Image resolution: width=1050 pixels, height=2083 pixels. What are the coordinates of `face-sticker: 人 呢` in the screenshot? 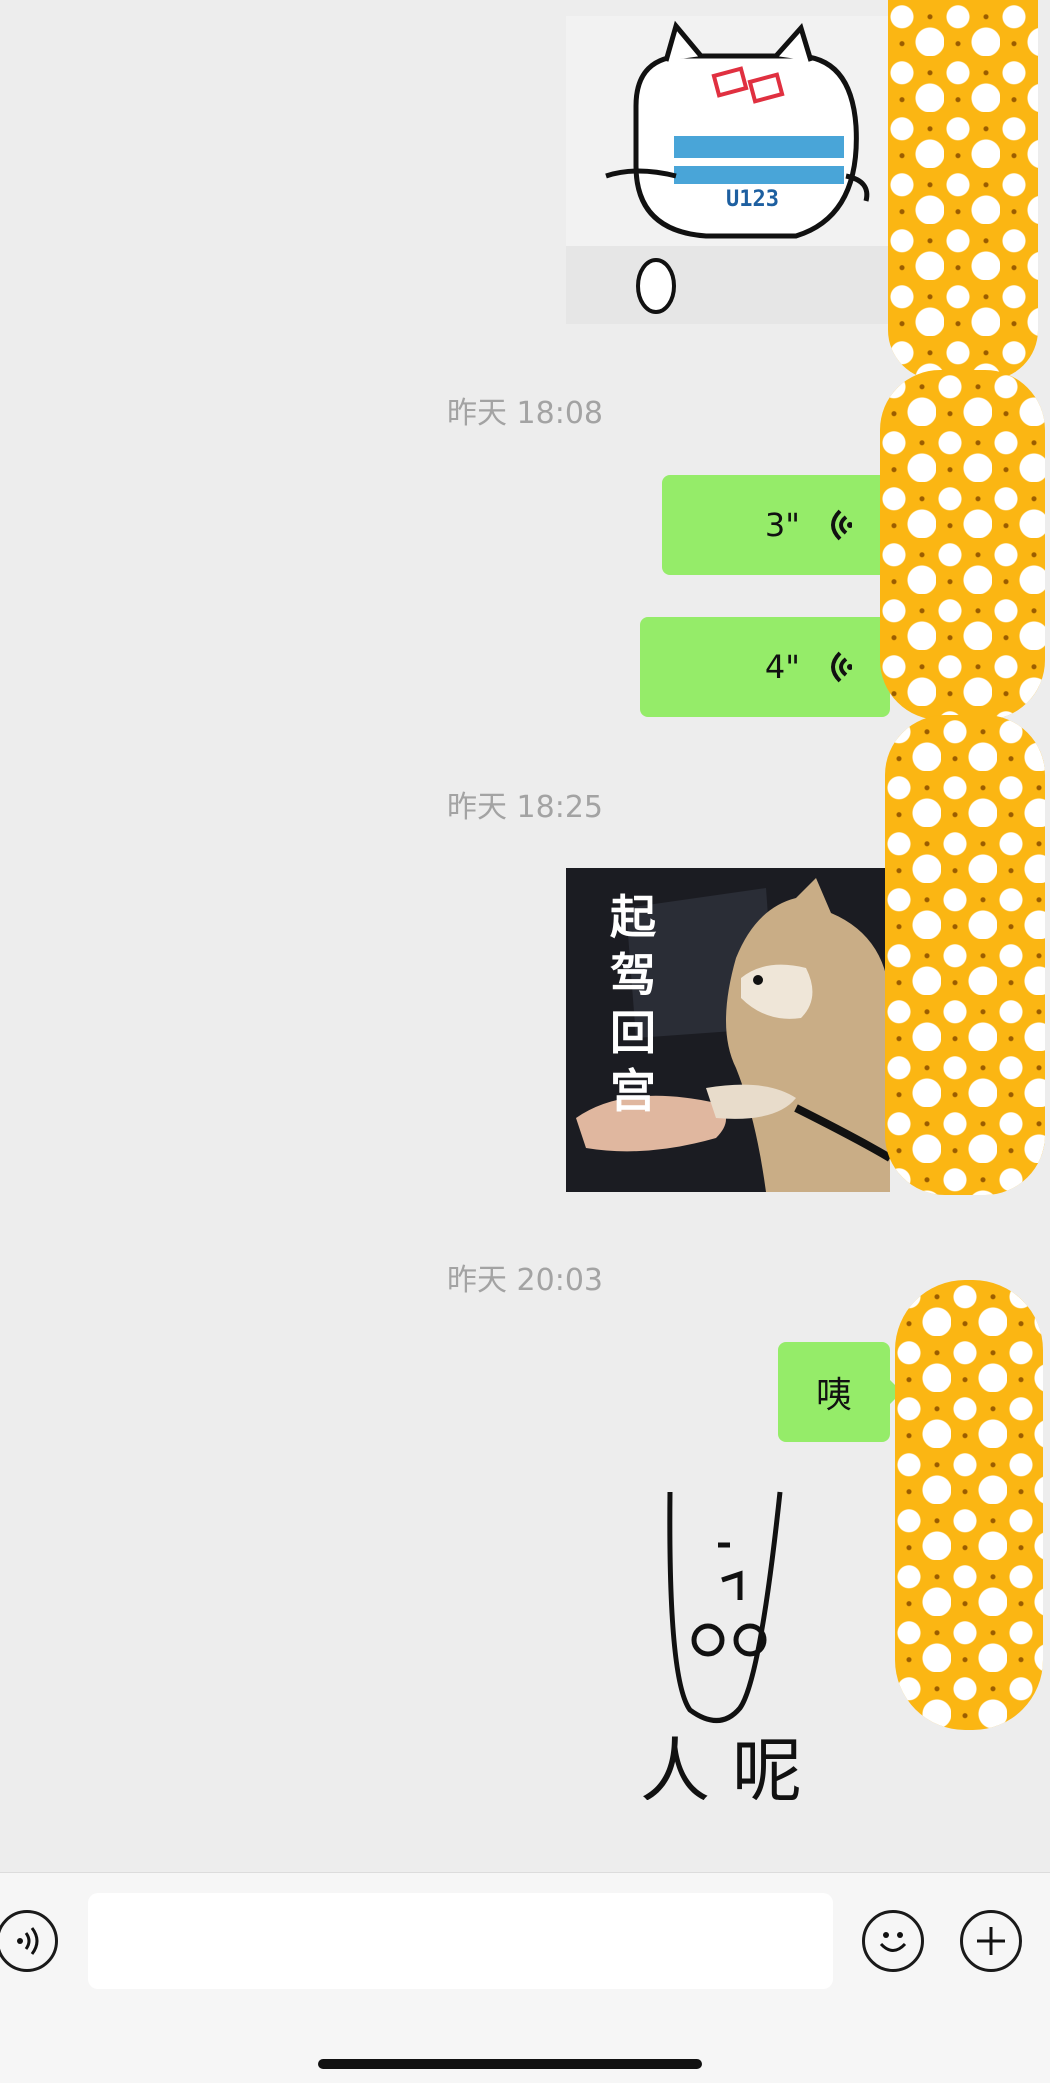 It's located at (760, 1640).